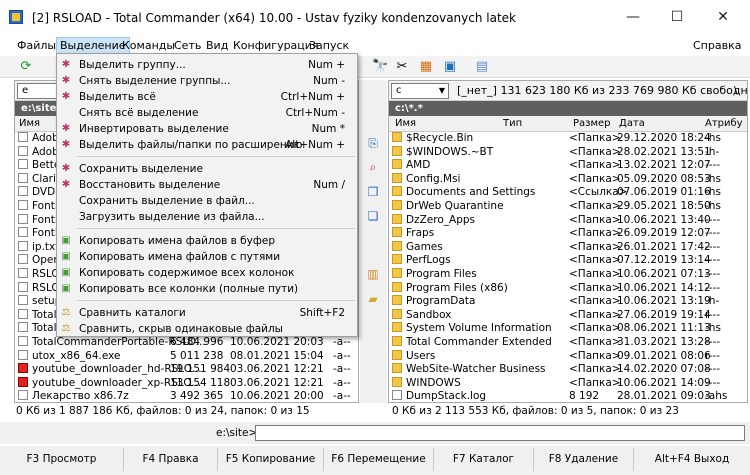 The height and width of the screenshot is (475, 750). I want to click on table-row: Config.Msi <Папка> 05.09.2020 08:53 -hs, so click(568, 179).